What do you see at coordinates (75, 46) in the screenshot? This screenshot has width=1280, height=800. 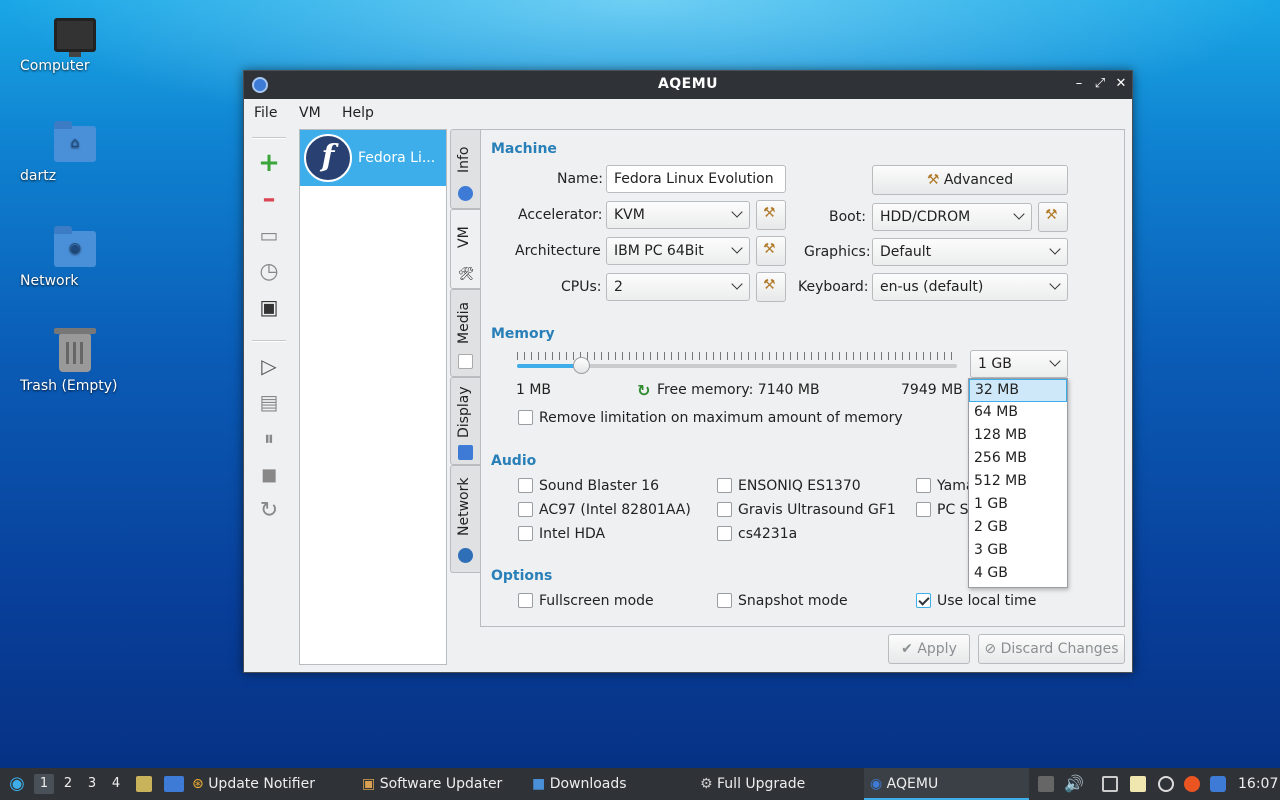 I see `desktop-icon-computer: Computer` at bounding box center [75, 46].